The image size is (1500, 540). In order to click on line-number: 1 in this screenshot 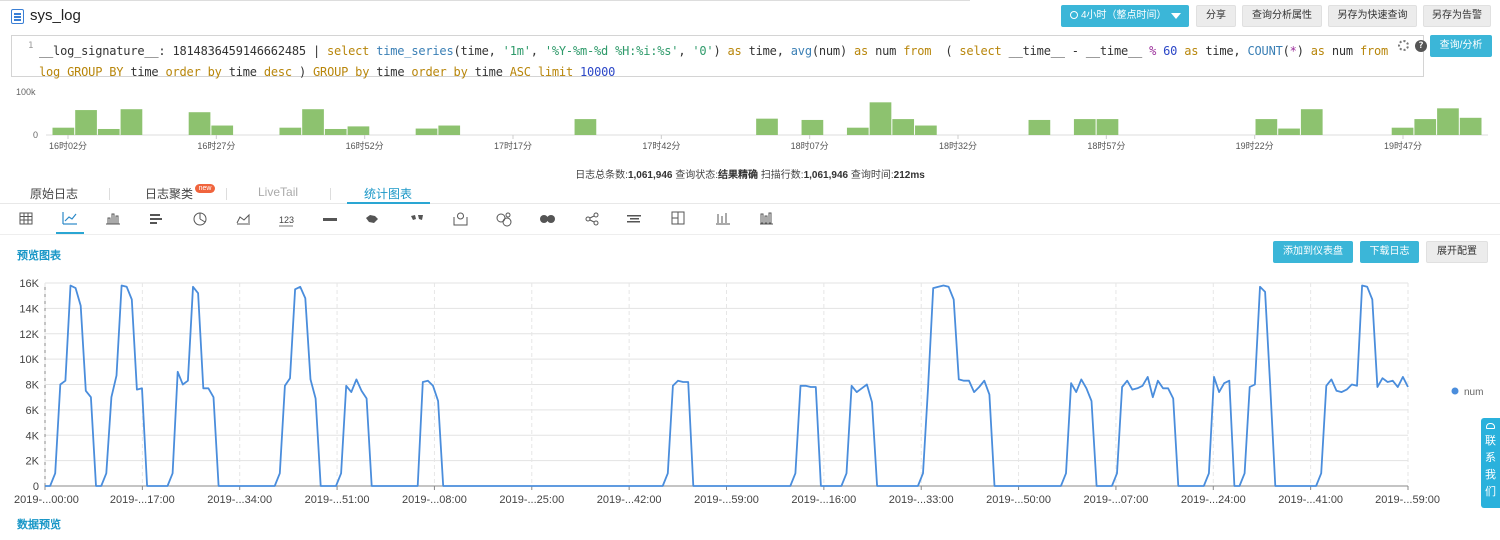, I will do `click(31, 46)`.